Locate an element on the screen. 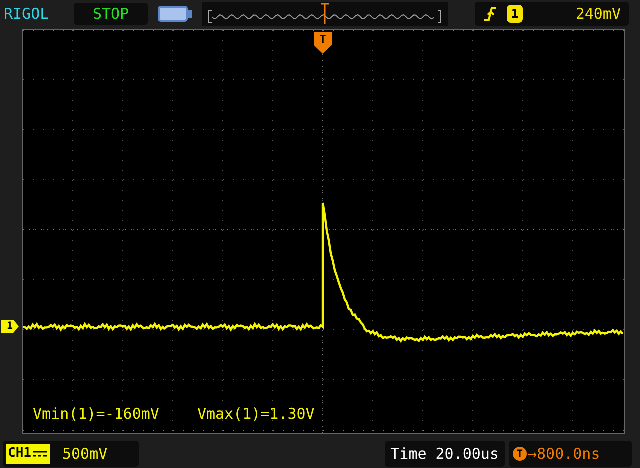 The height and width of the screenshot is (468, 640). channel-name: CH1 is located at coordinates (20, 454).